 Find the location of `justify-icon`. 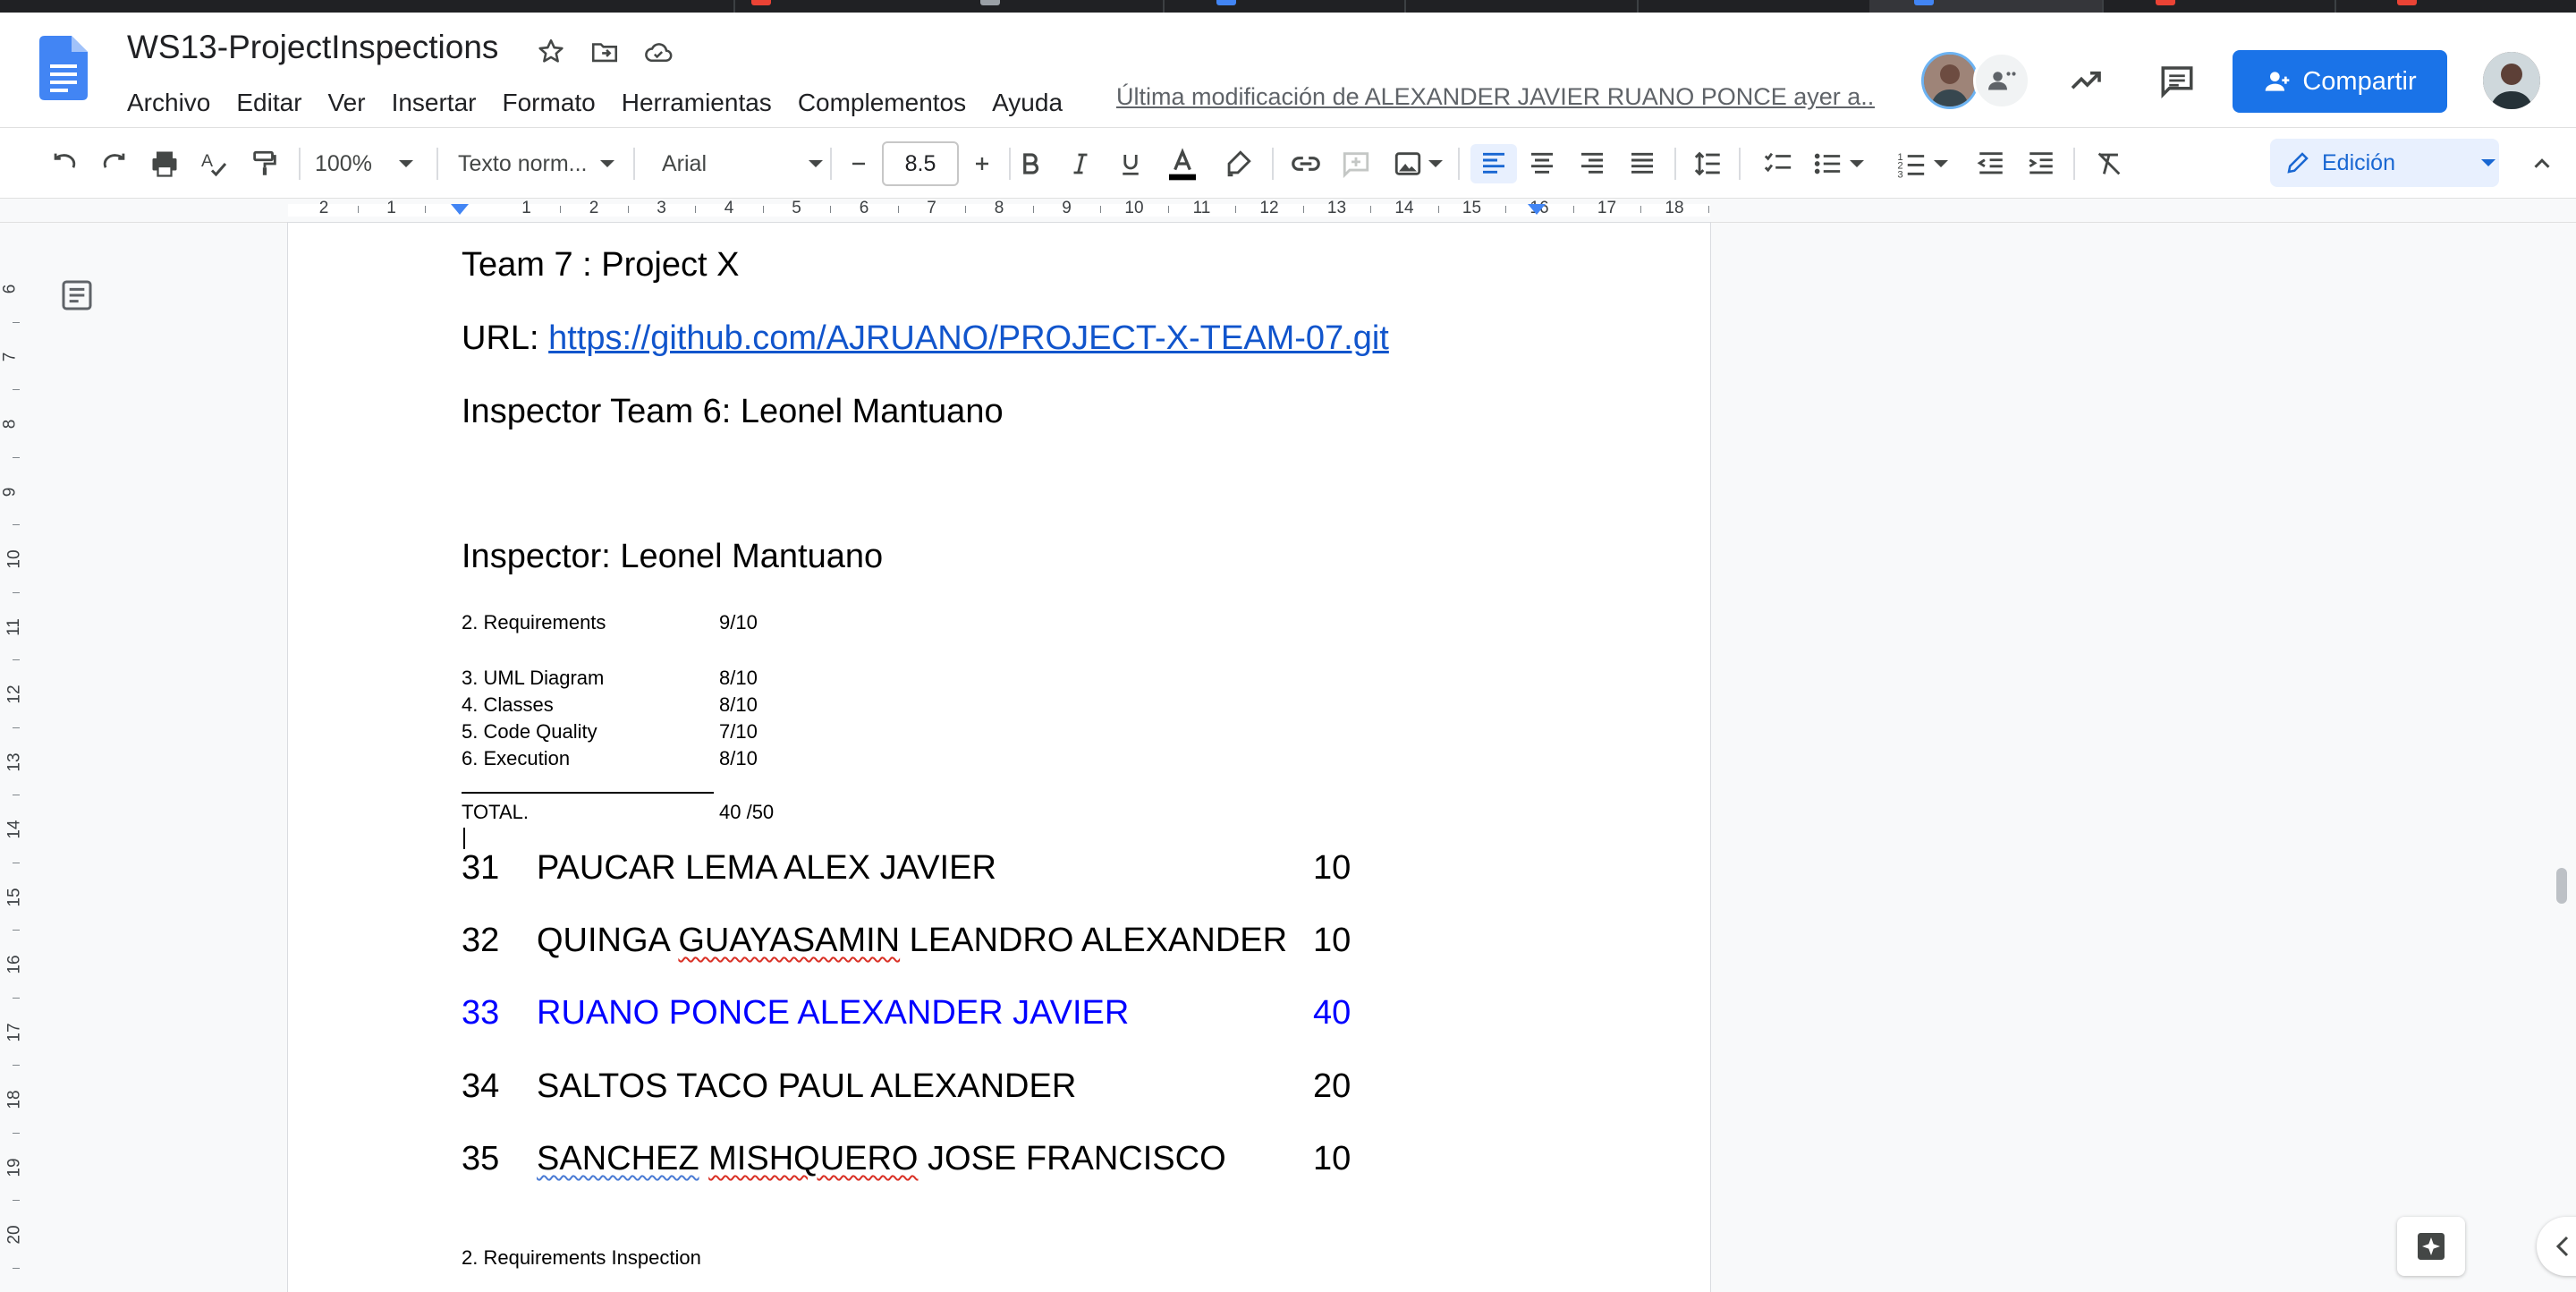

justify-icon is located at coordinates (1642, 163).